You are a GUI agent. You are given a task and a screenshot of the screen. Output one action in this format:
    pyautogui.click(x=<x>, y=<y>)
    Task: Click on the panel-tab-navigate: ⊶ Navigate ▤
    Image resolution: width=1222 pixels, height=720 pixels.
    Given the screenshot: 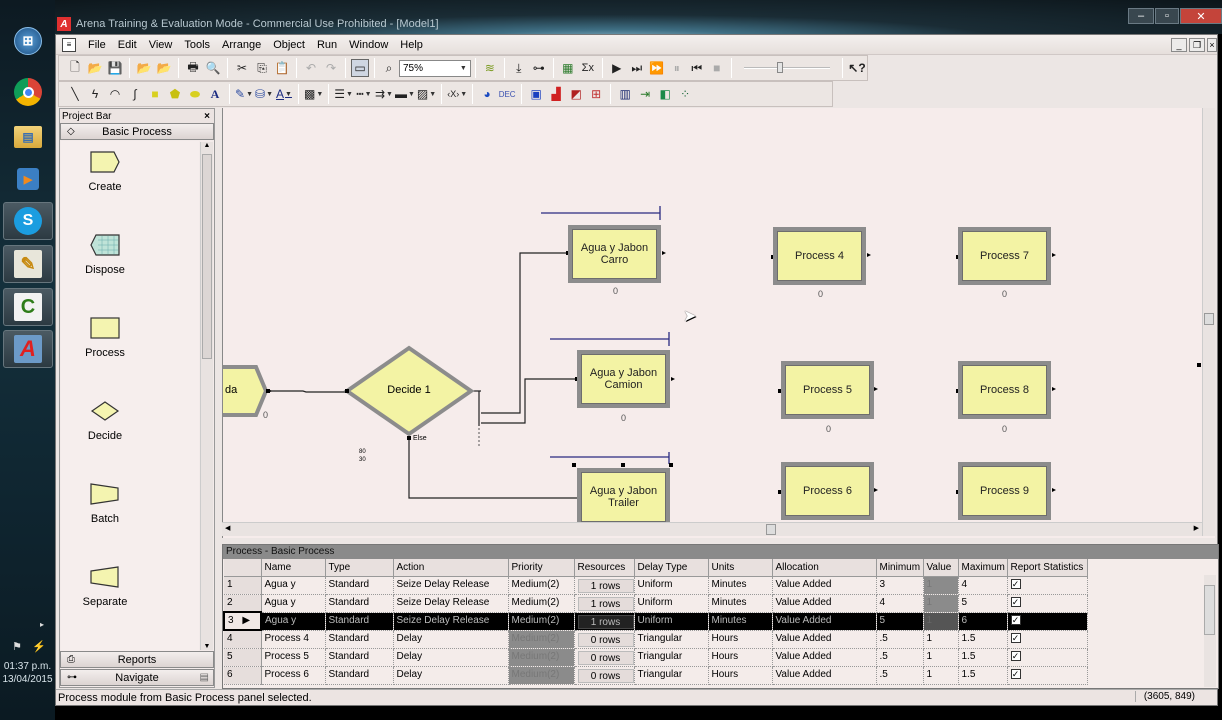 What is the action you would take?
    pyautogui.click(x=137, y=677)
    